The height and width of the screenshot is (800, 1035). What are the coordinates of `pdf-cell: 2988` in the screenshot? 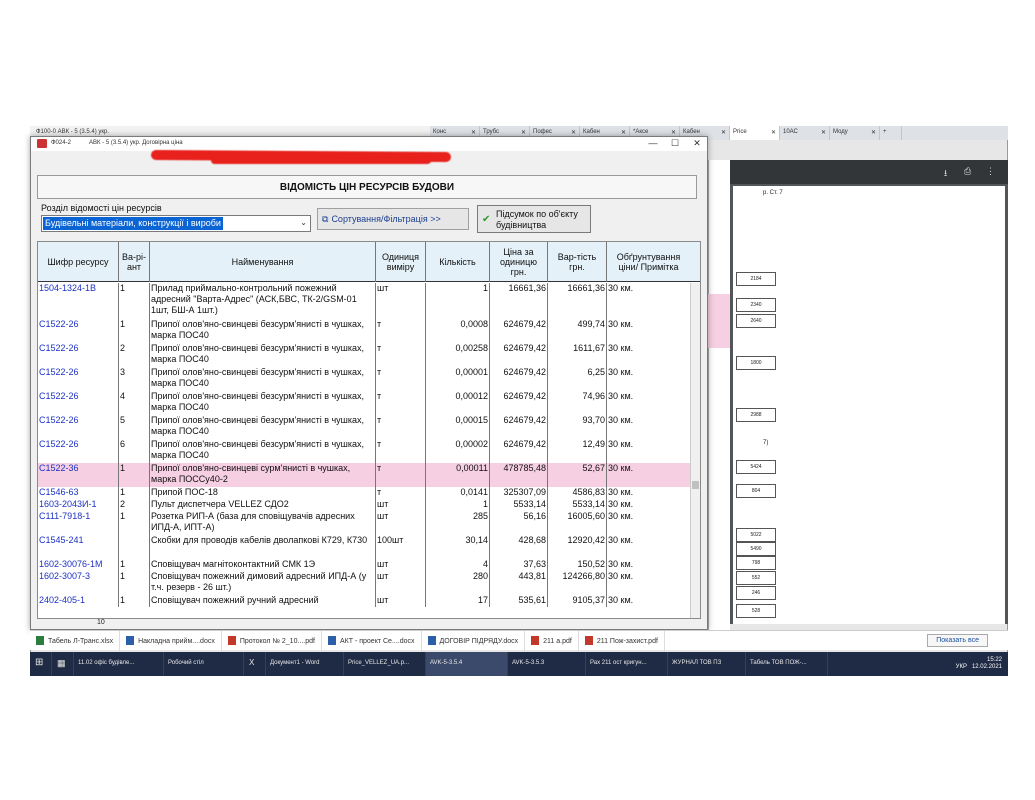 It's located at (756, 415).